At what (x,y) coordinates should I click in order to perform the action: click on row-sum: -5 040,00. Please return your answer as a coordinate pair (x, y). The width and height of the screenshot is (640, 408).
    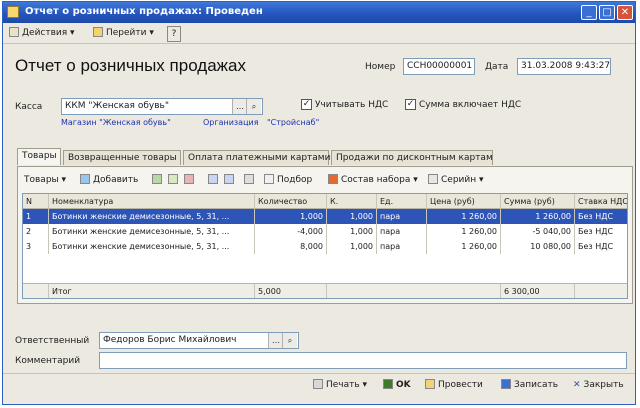
    Looking at the image, I should click on (538, 231).